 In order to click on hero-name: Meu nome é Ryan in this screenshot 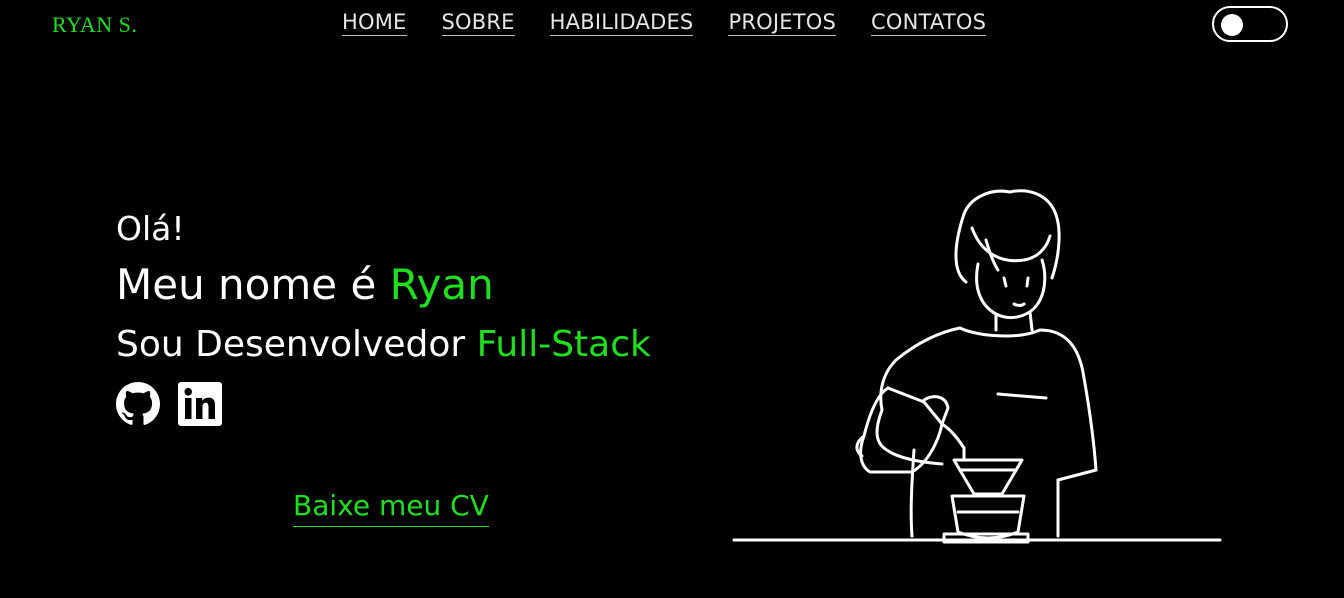, I will do `click(383, 285)`.